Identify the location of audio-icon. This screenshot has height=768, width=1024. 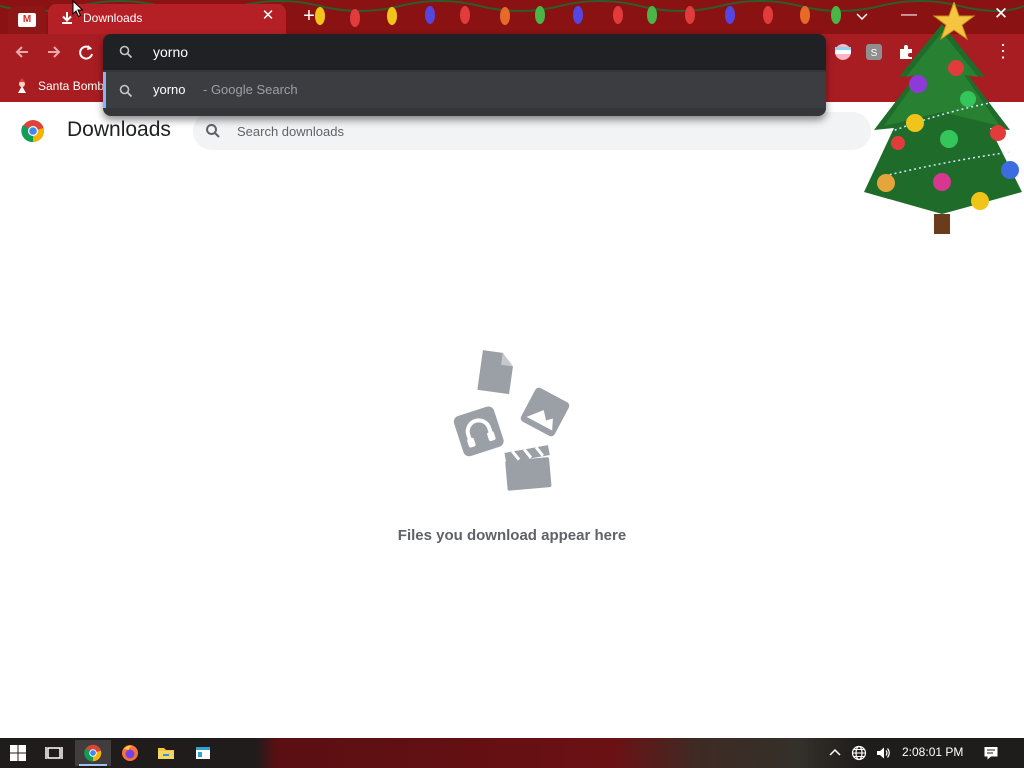
(478, 431).